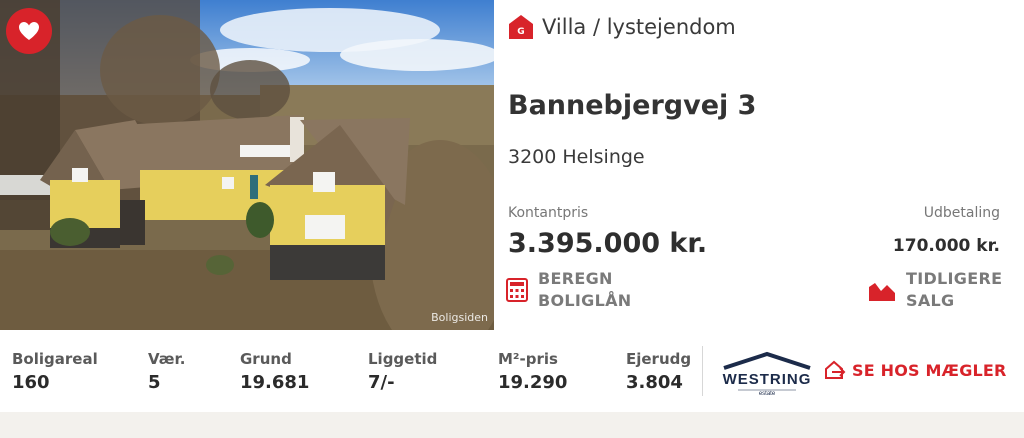  Describe the element at coordinates (381, 382) in the screenshot. I see `stat-value: 7/-` at that location.